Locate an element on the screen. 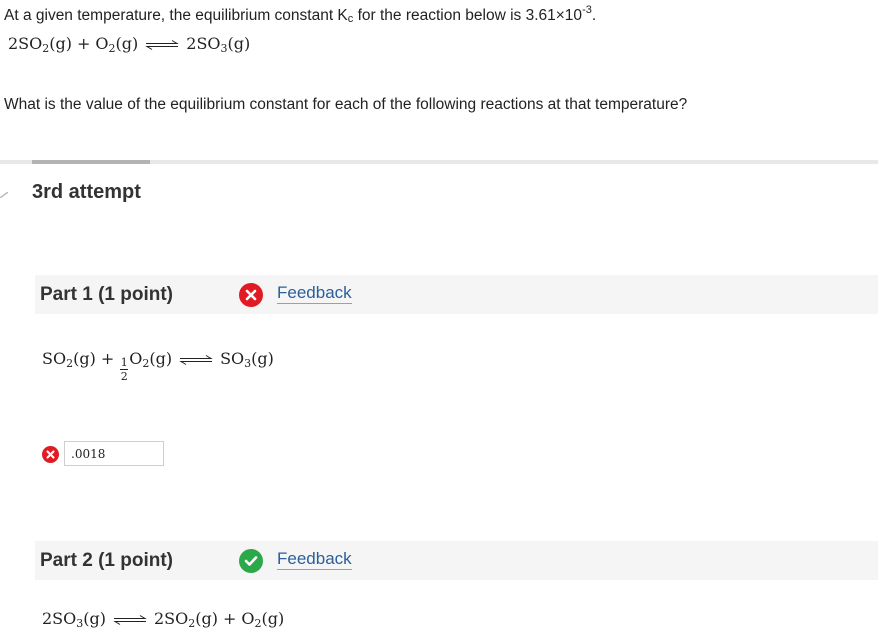  part-1-title: Part 1 (1 point) is located at coordinates (107, 294).